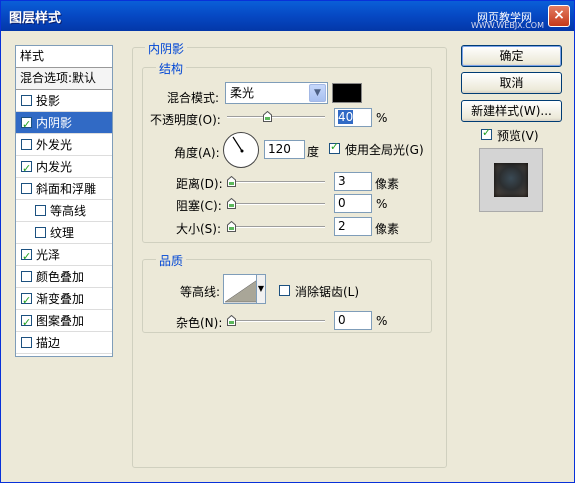 This screenshot has width=575, height=483. What do you see at coordinates (347, 93) in the screenshot?
I see `shadow-color-swatch` at bounding box center [347, 93].